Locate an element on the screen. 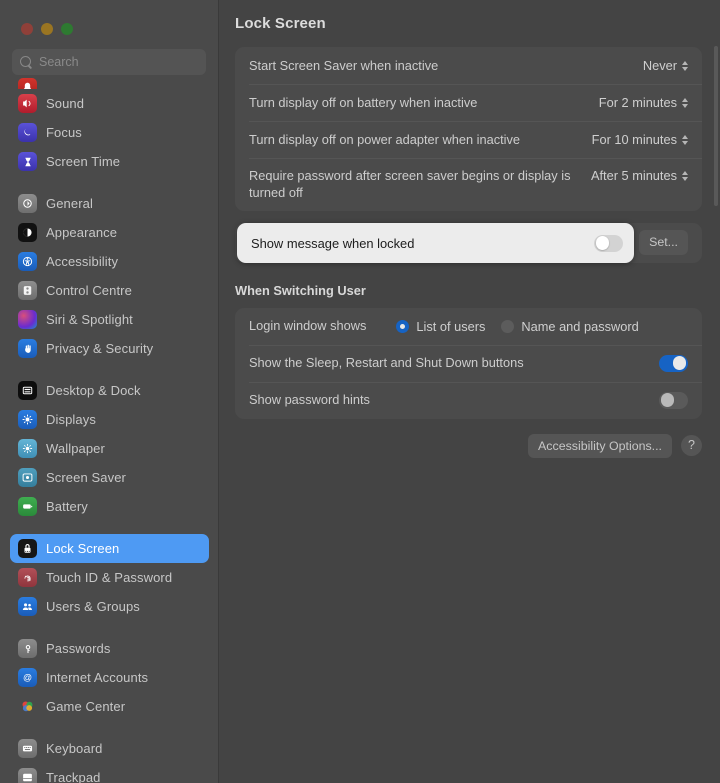 Image resolution: width=720 pixels, height=783 pixels. close-window-button is located at coordinates (27, 28).